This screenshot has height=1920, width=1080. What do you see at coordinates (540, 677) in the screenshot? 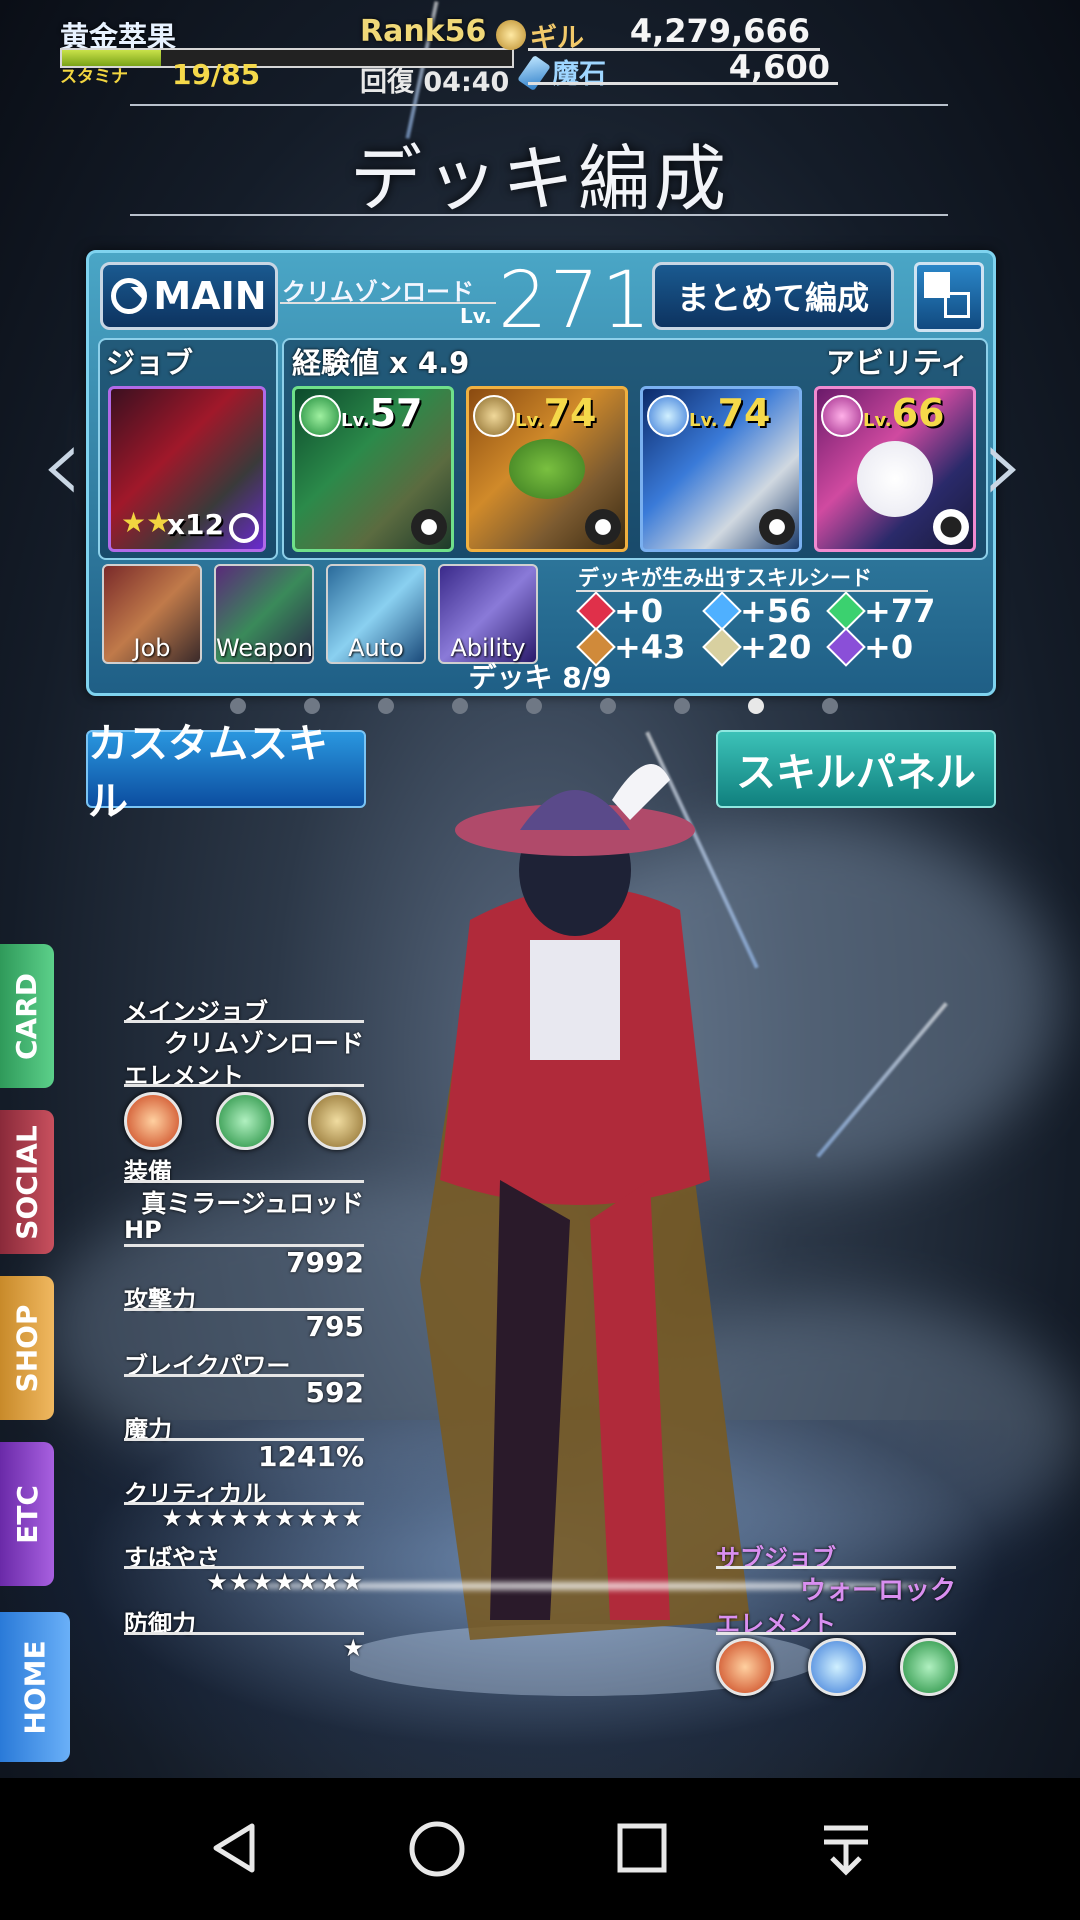
I see `deck-count: デッキ 8/9` at bounding box center [540, 677].